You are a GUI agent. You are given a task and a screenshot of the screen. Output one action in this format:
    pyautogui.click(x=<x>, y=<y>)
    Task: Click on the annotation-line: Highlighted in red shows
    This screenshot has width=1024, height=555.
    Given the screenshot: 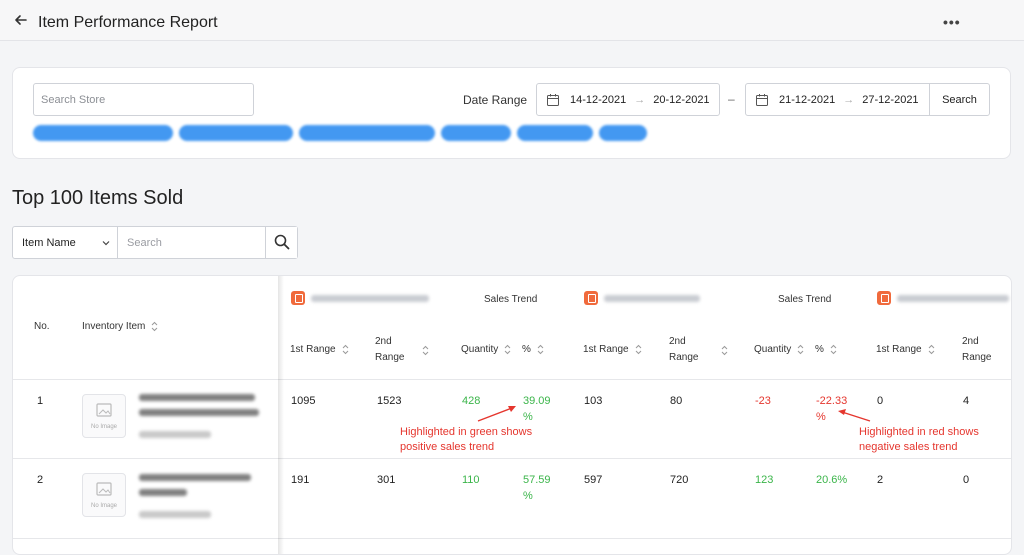 What is the action you would take?
    pyautogui.click(x=919, y=432)
    